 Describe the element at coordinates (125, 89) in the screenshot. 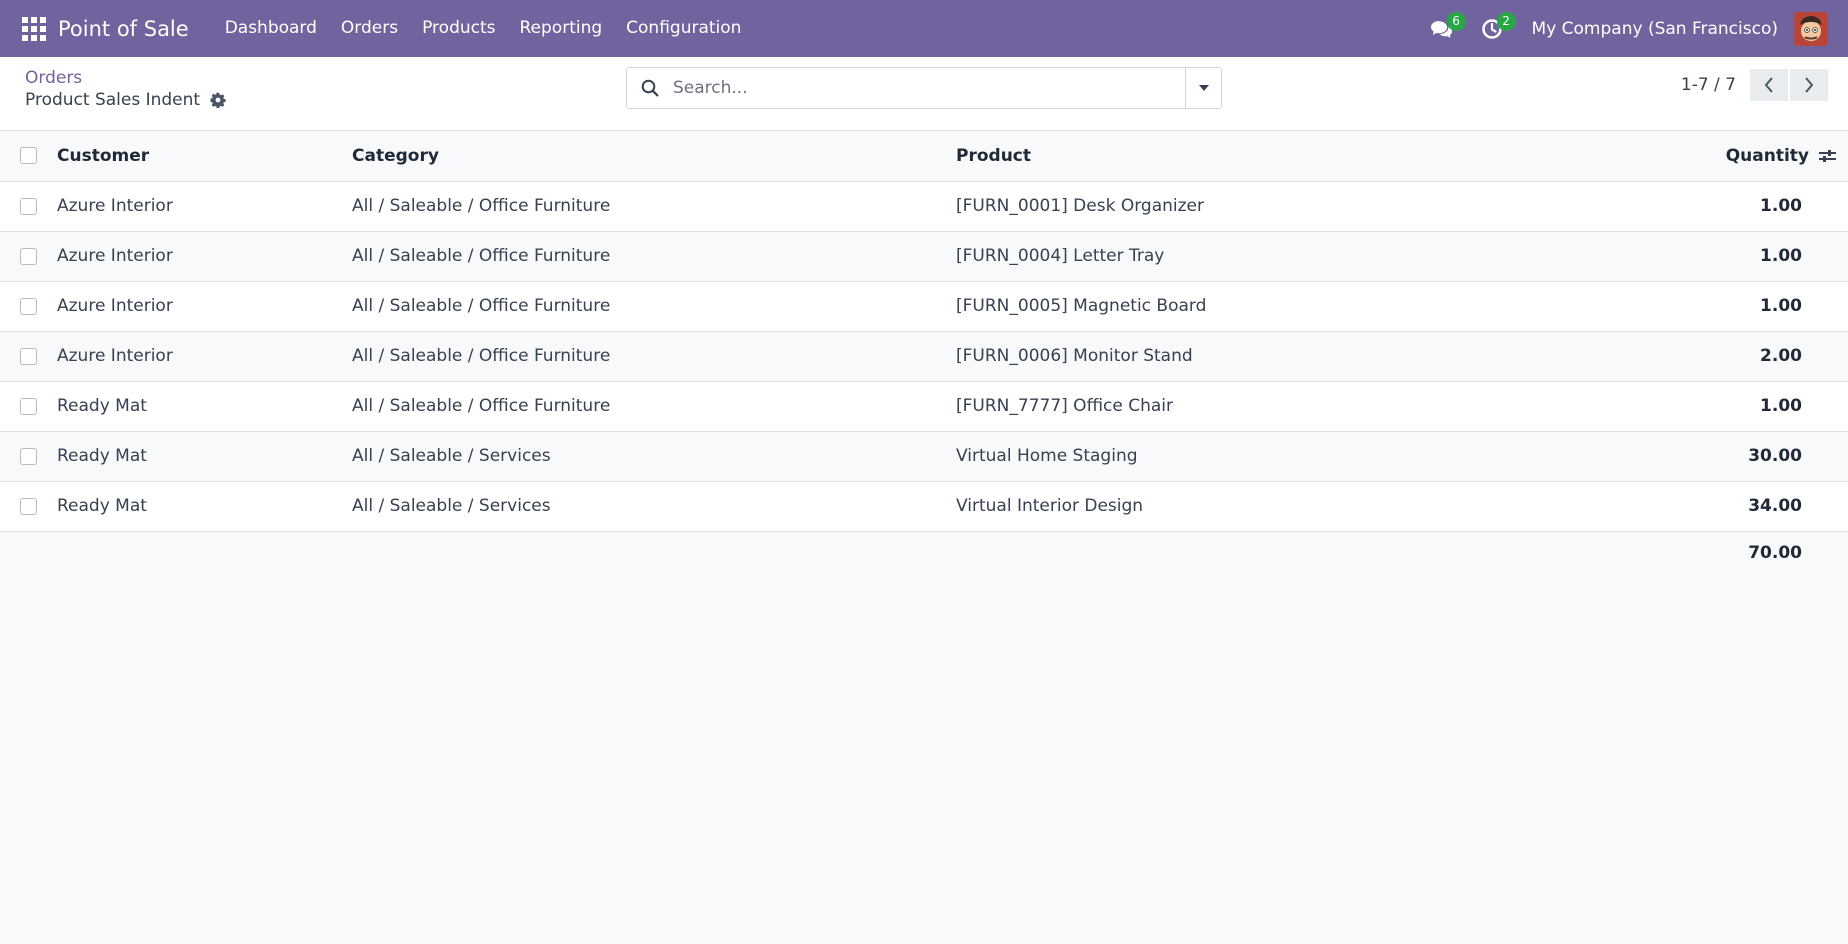

I see `breadcrumb: Orders Product Sales Indent` at that location.